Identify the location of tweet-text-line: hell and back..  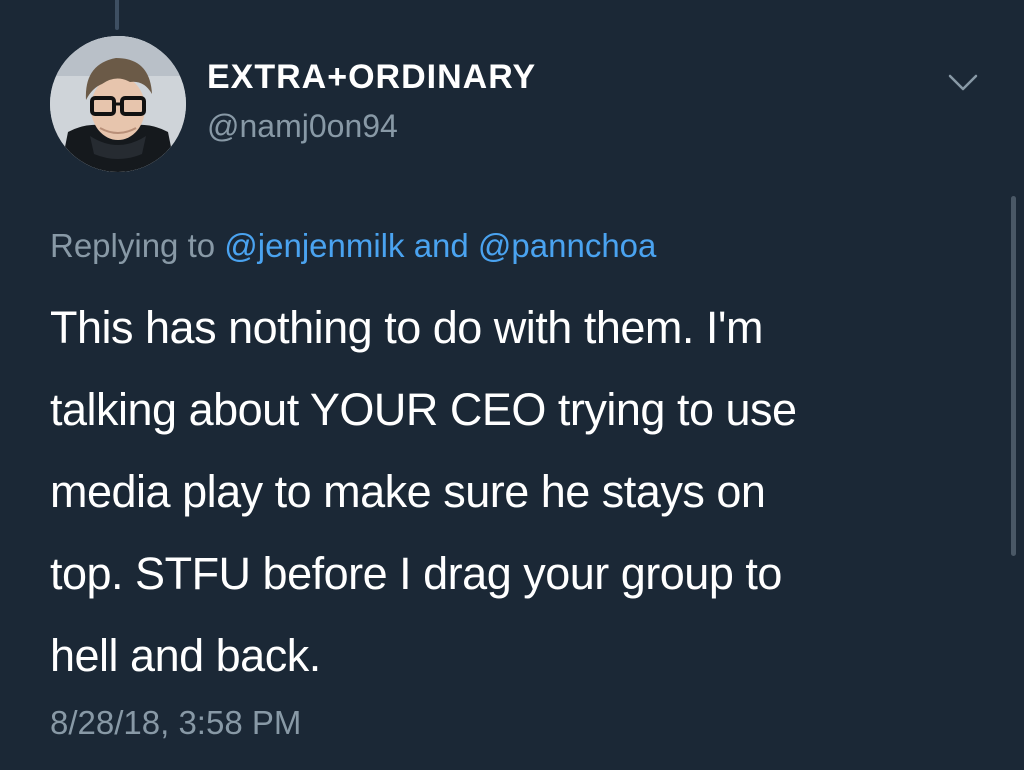
(185, 655).